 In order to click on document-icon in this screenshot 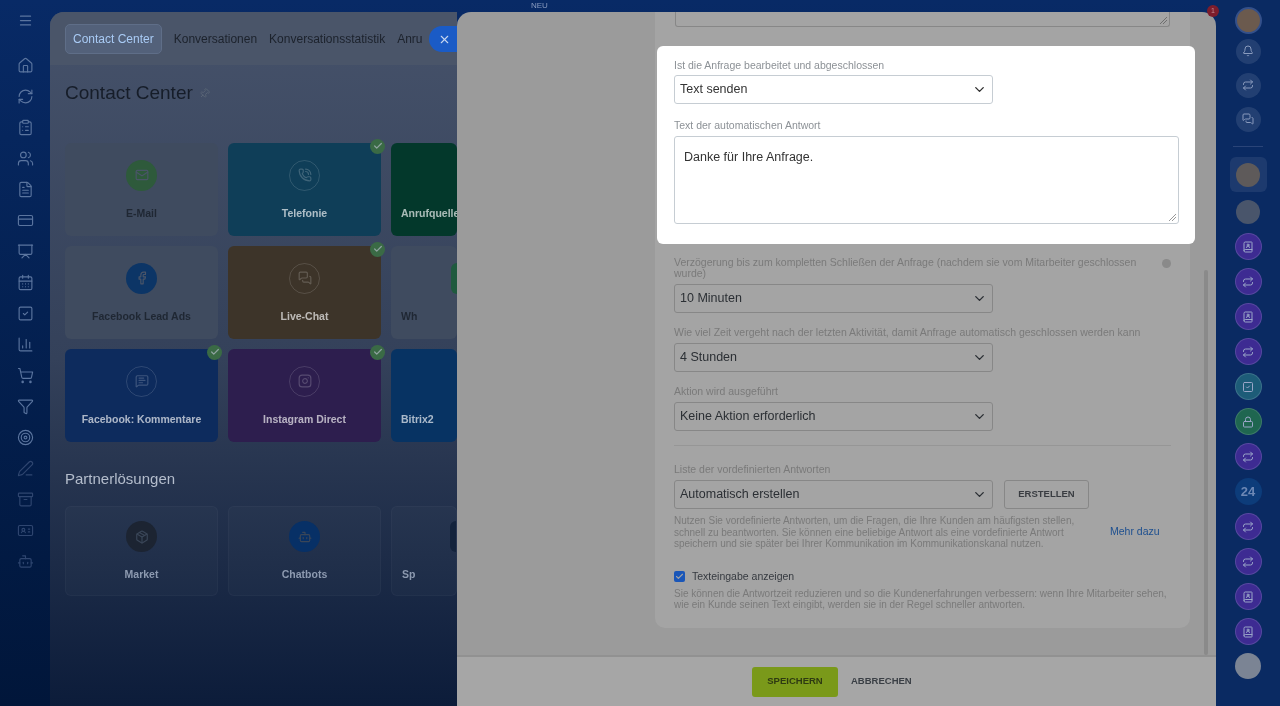, I will do `click(25, 189)`.